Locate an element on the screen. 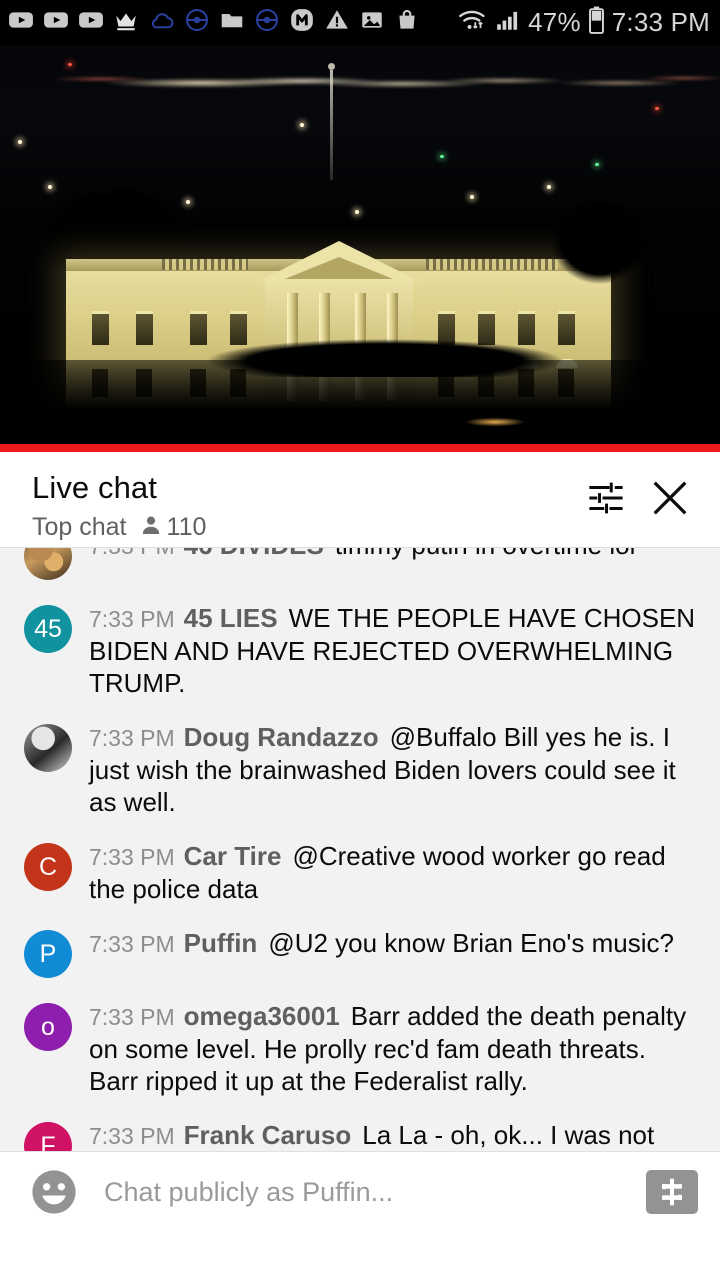 Image resolution: width=720 pixels, height=1280 pixels. avatar-initial: P is located at coordinates (48, 953).